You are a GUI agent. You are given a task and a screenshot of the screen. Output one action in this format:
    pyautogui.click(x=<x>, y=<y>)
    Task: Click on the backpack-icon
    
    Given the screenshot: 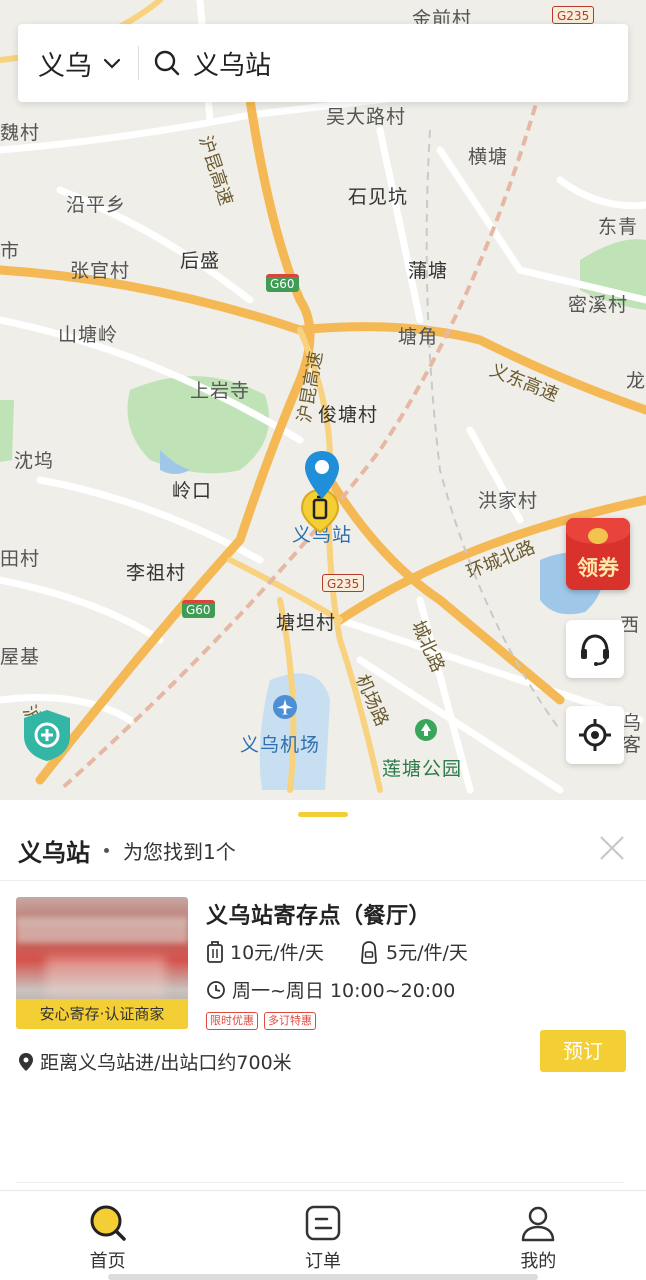 What is the action you would take?
    pyautogui.click(x=369, y=952)
    